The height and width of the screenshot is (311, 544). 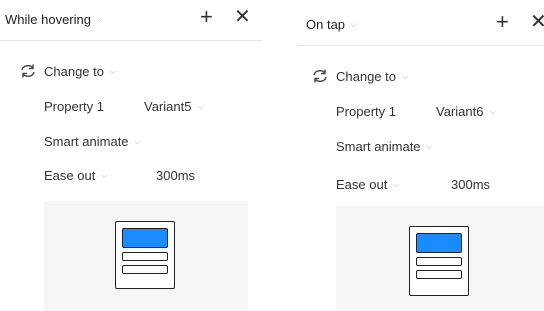 I want to click on property-value: Variant5, so click(x=168, y=106).